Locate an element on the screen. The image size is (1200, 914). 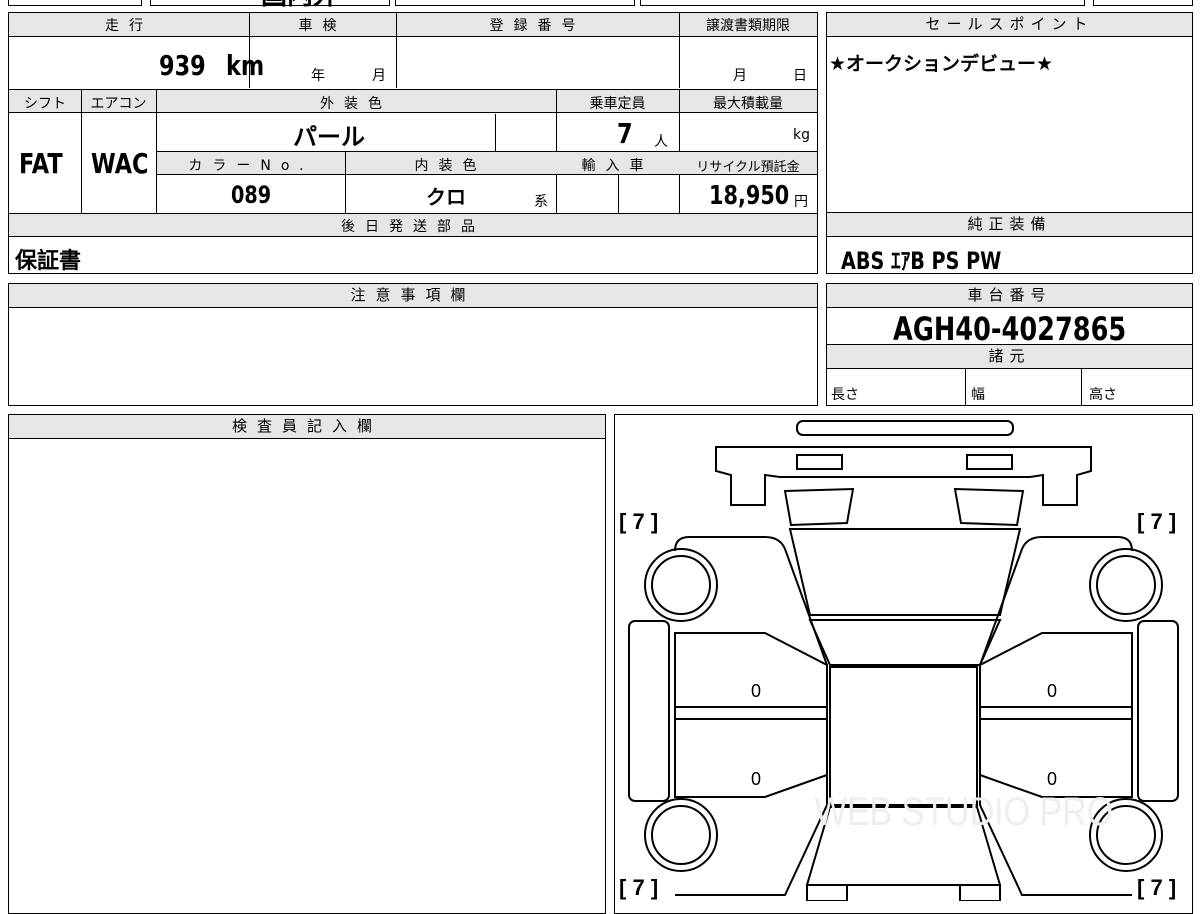
mileage-number: 939 is located at coordinates (182, 65).